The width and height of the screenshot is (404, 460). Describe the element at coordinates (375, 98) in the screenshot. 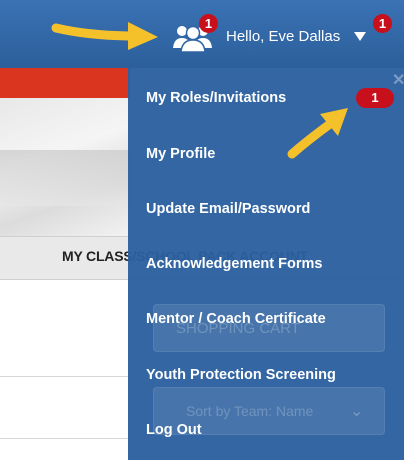

I see `roles-badge: 1` at that location.